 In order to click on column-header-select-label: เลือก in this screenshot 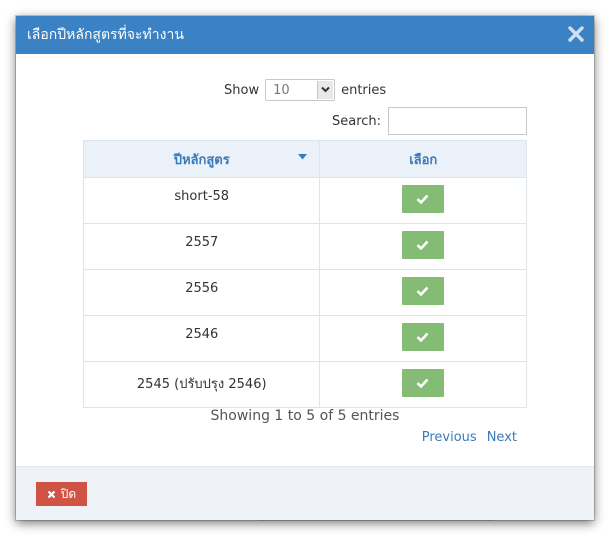, I will do `click(423, 160)`.